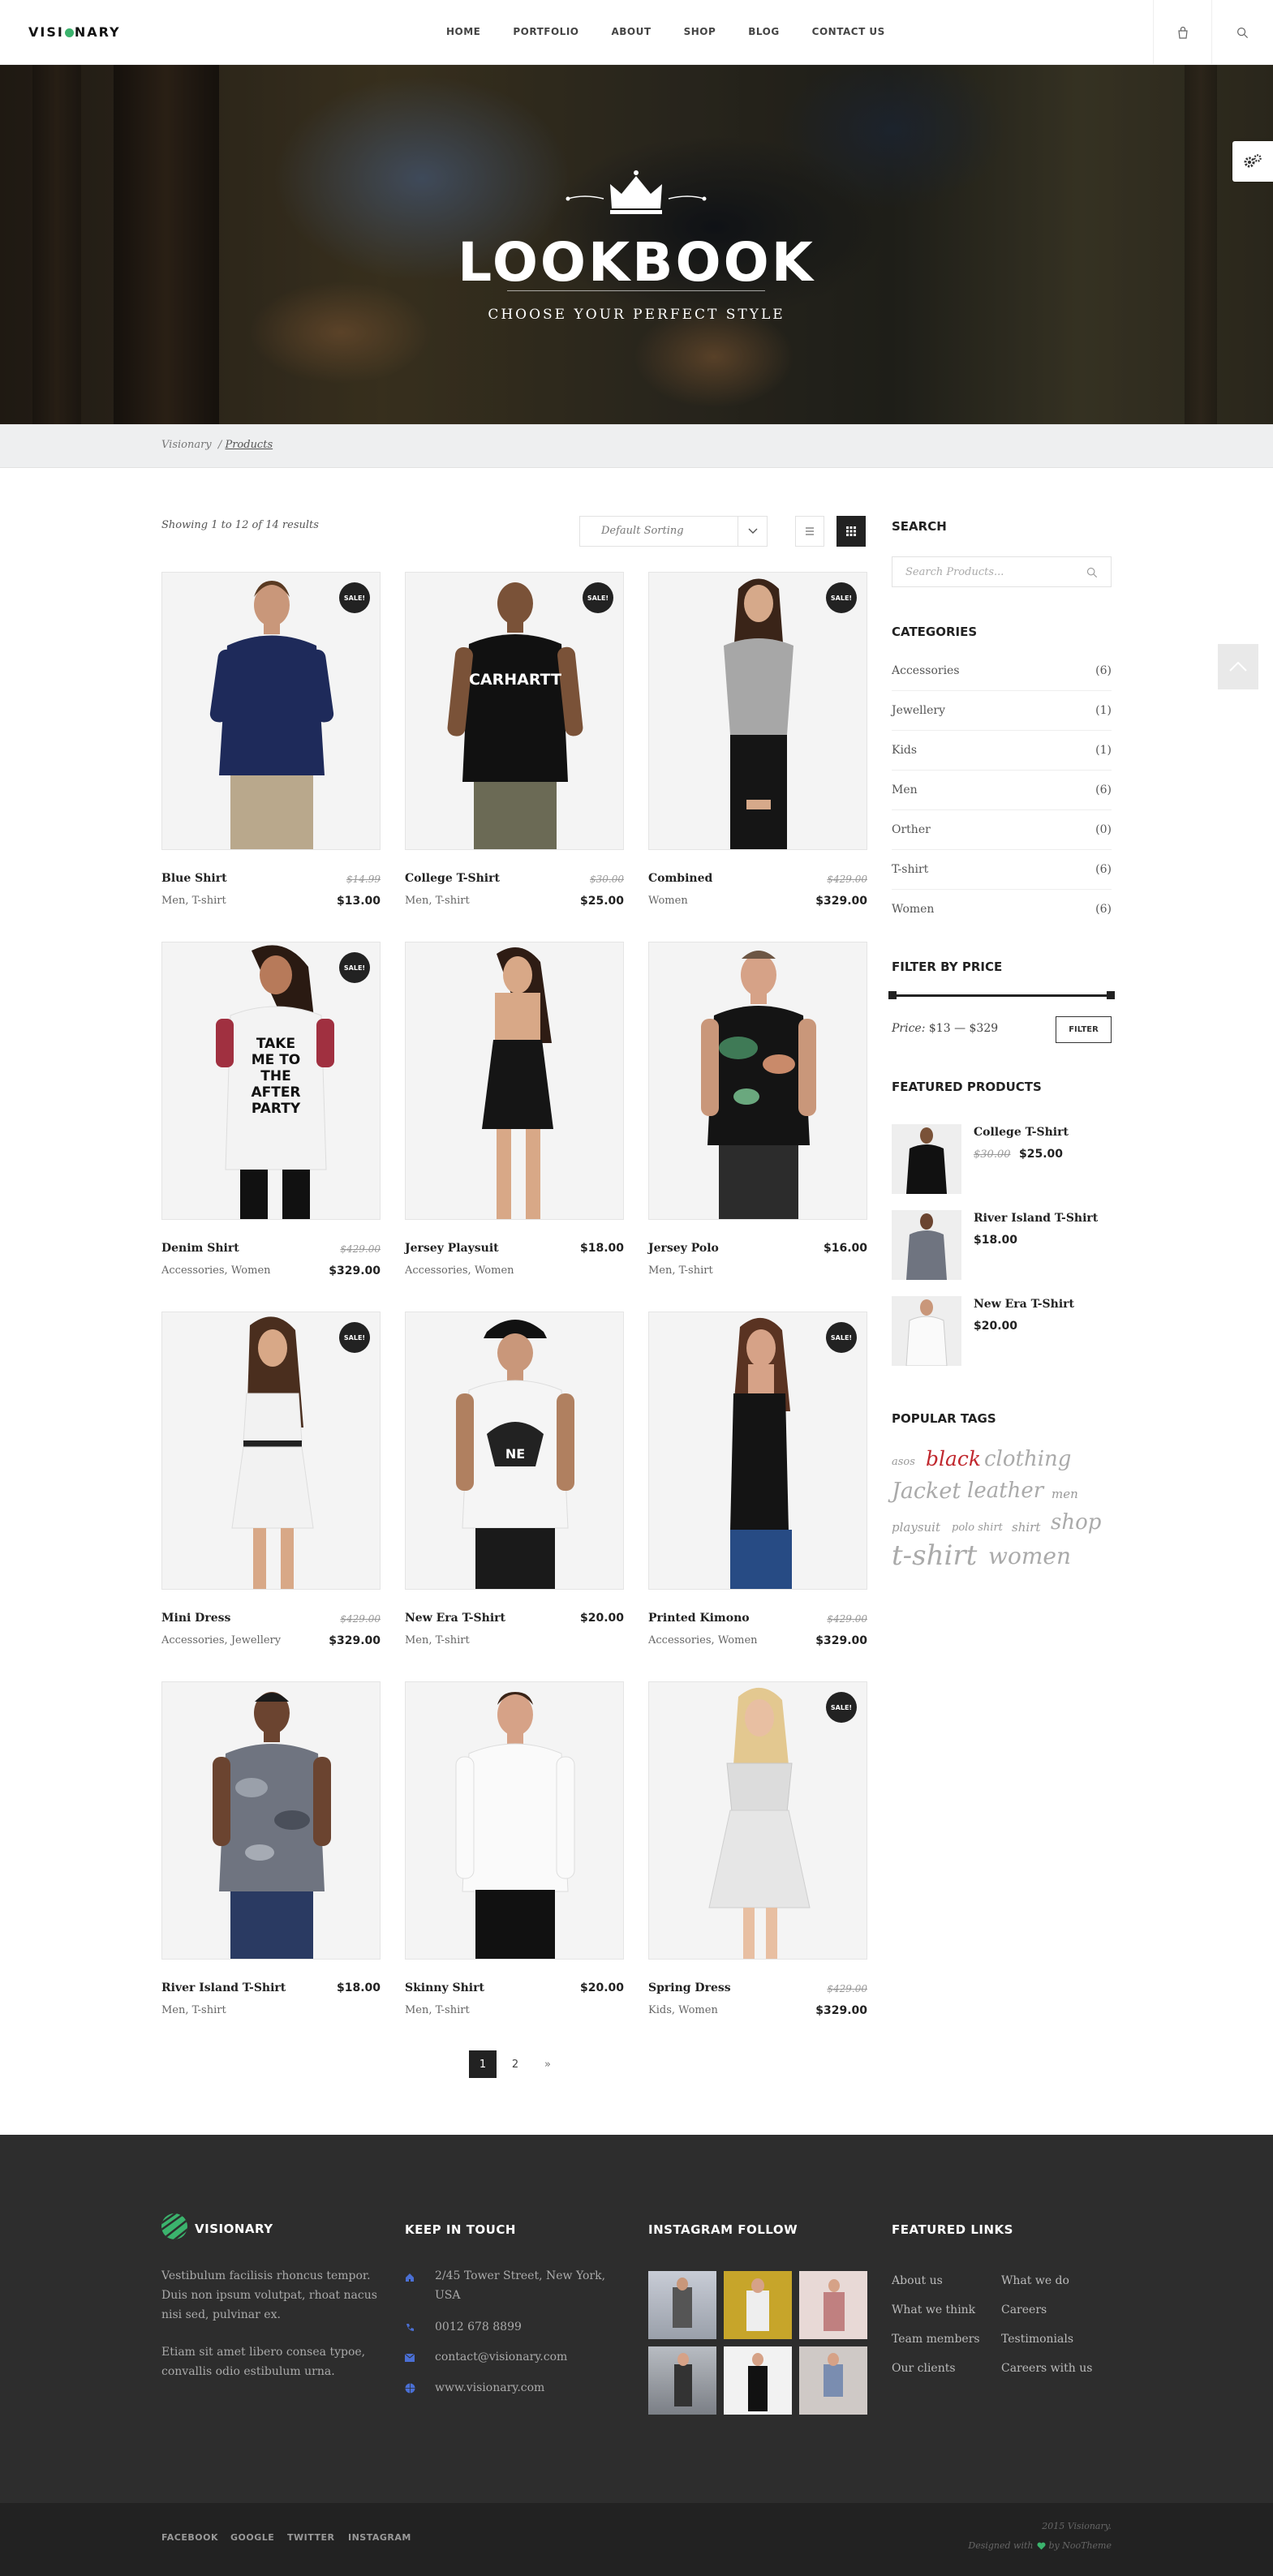  I want to click on product-image: NE, so click(514, 1451).